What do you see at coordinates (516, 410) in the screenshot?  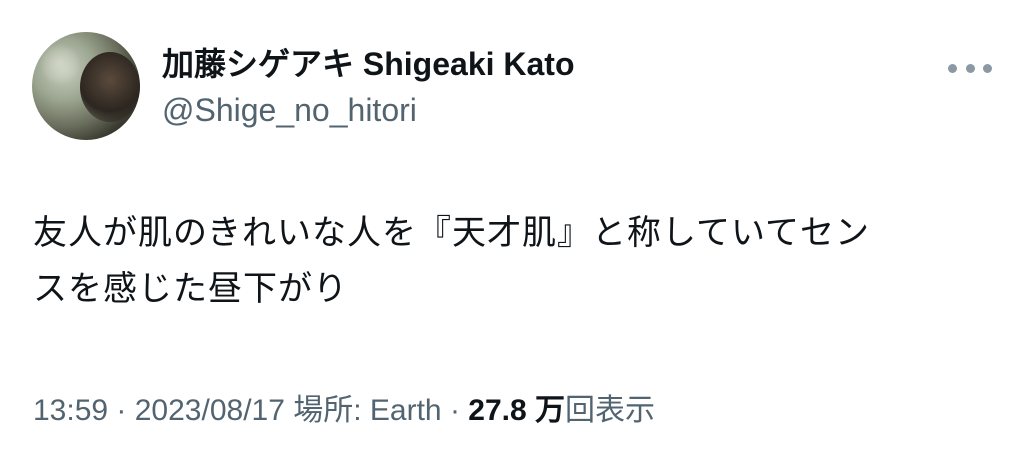 I see `views-count: 27.8 万` at bounding box center [516, 410].